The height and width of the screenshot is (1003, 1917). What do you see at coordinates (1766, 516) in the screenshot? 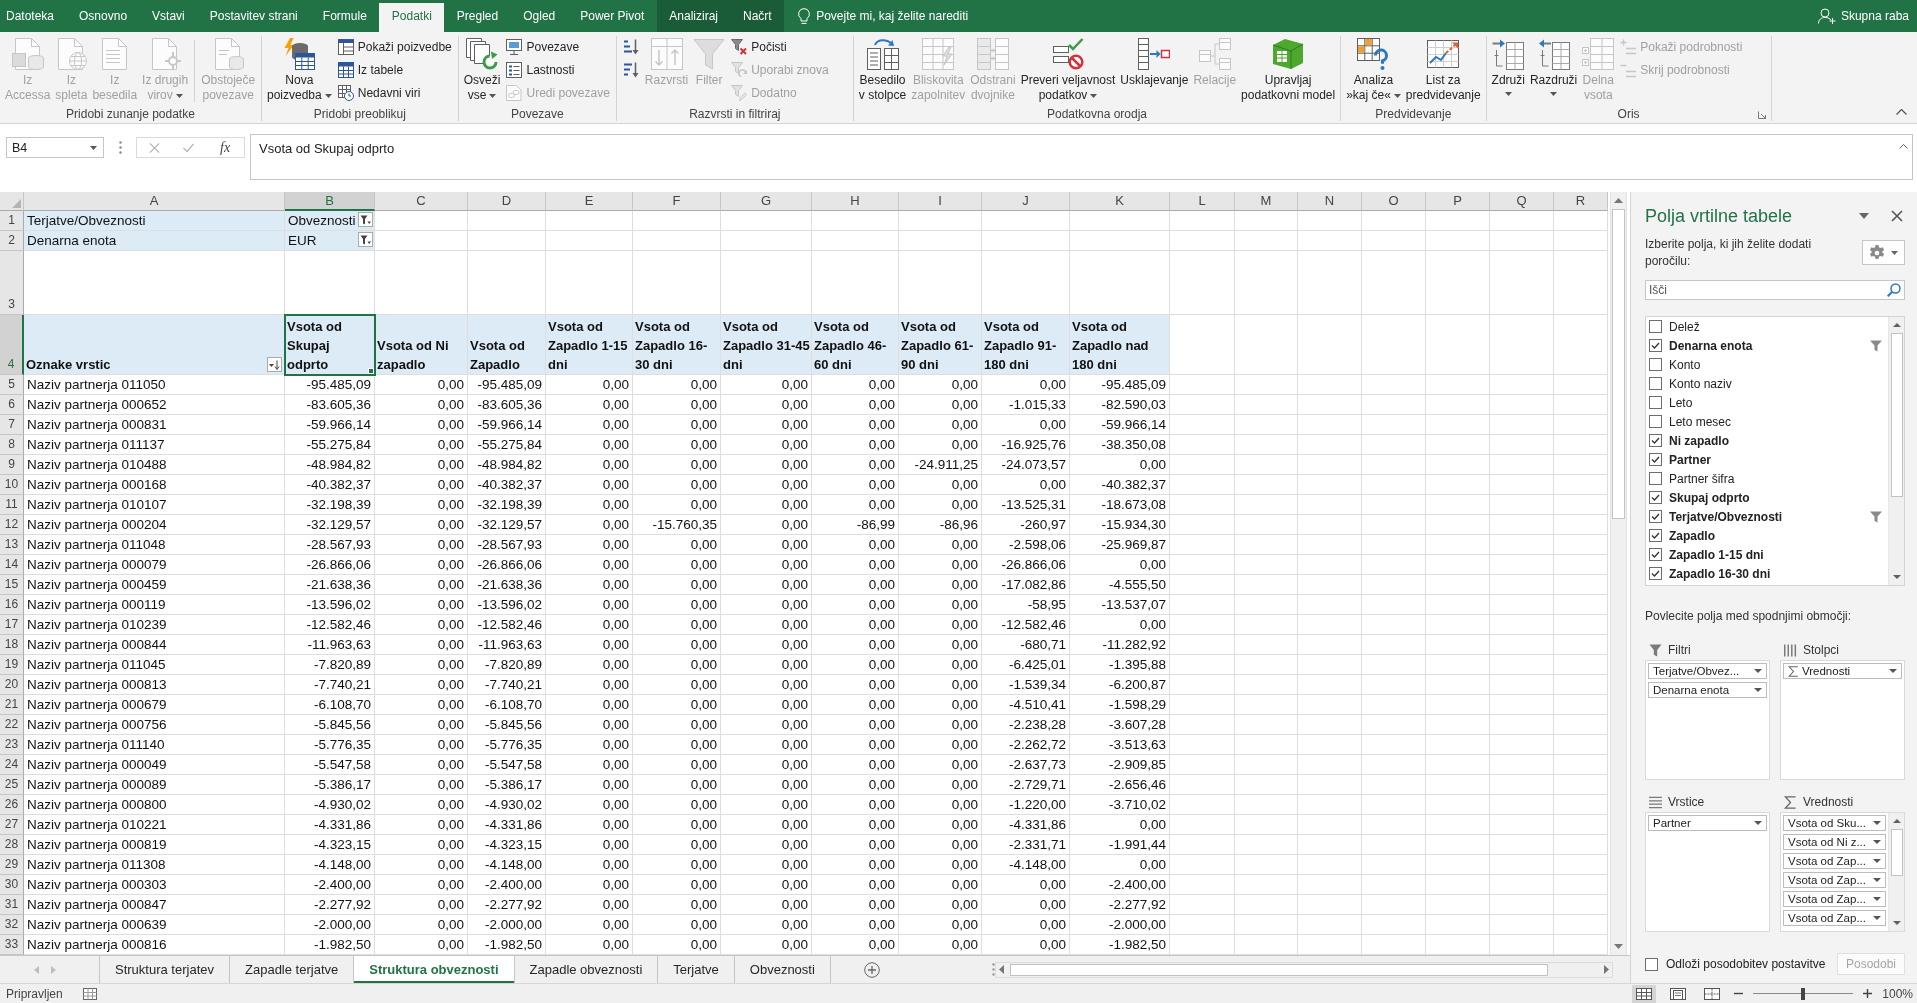
I see `field-name: Terjatve/Obveznosti` at bounding box center [1766, 516].